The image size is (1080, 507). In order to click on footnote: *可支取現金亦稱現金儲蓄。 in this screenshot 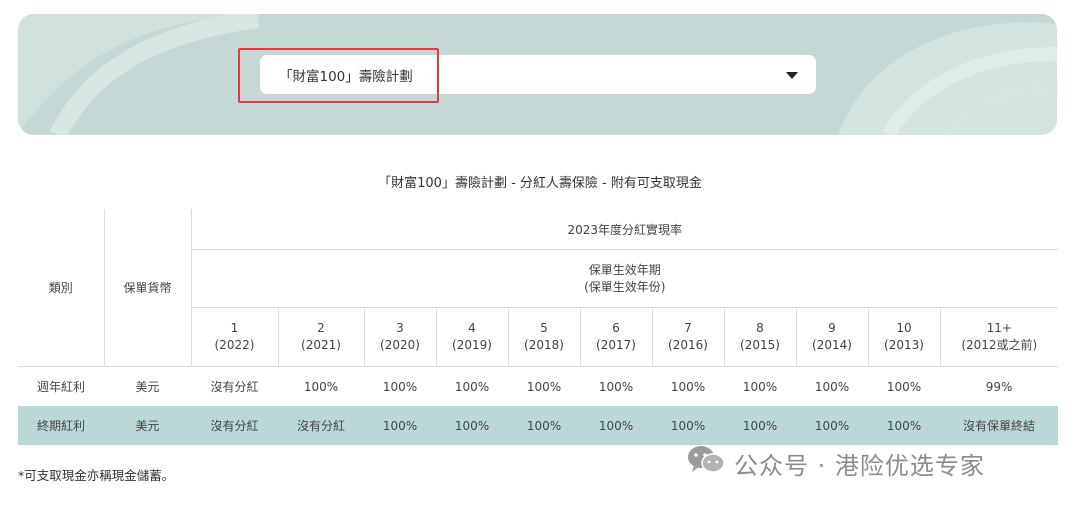, I will do `click(96, 475)`.